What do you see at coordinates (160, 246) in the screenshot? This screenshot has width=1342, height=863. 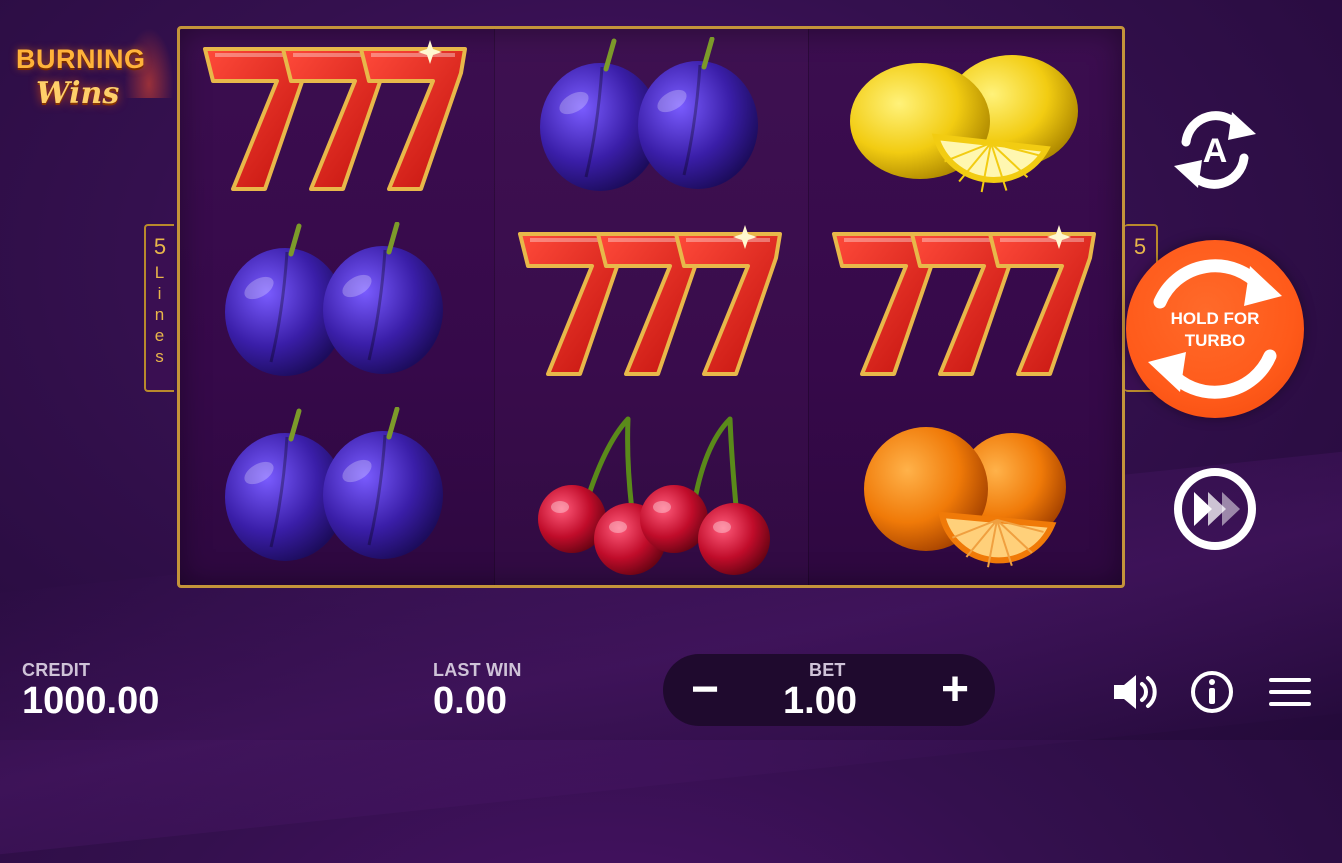 I see `lines-count: 5` at bounding box center [160, 246].